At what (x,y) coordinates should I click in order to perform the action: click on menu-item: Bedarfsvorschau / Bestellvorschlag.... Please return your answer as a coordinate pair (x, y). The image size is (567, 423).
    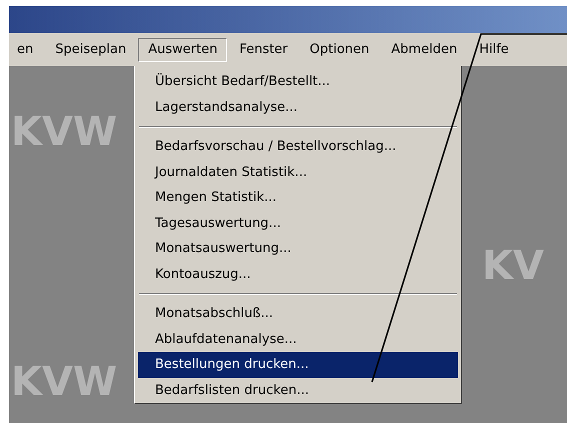
    Looking at the image, I should click on (298, 147).